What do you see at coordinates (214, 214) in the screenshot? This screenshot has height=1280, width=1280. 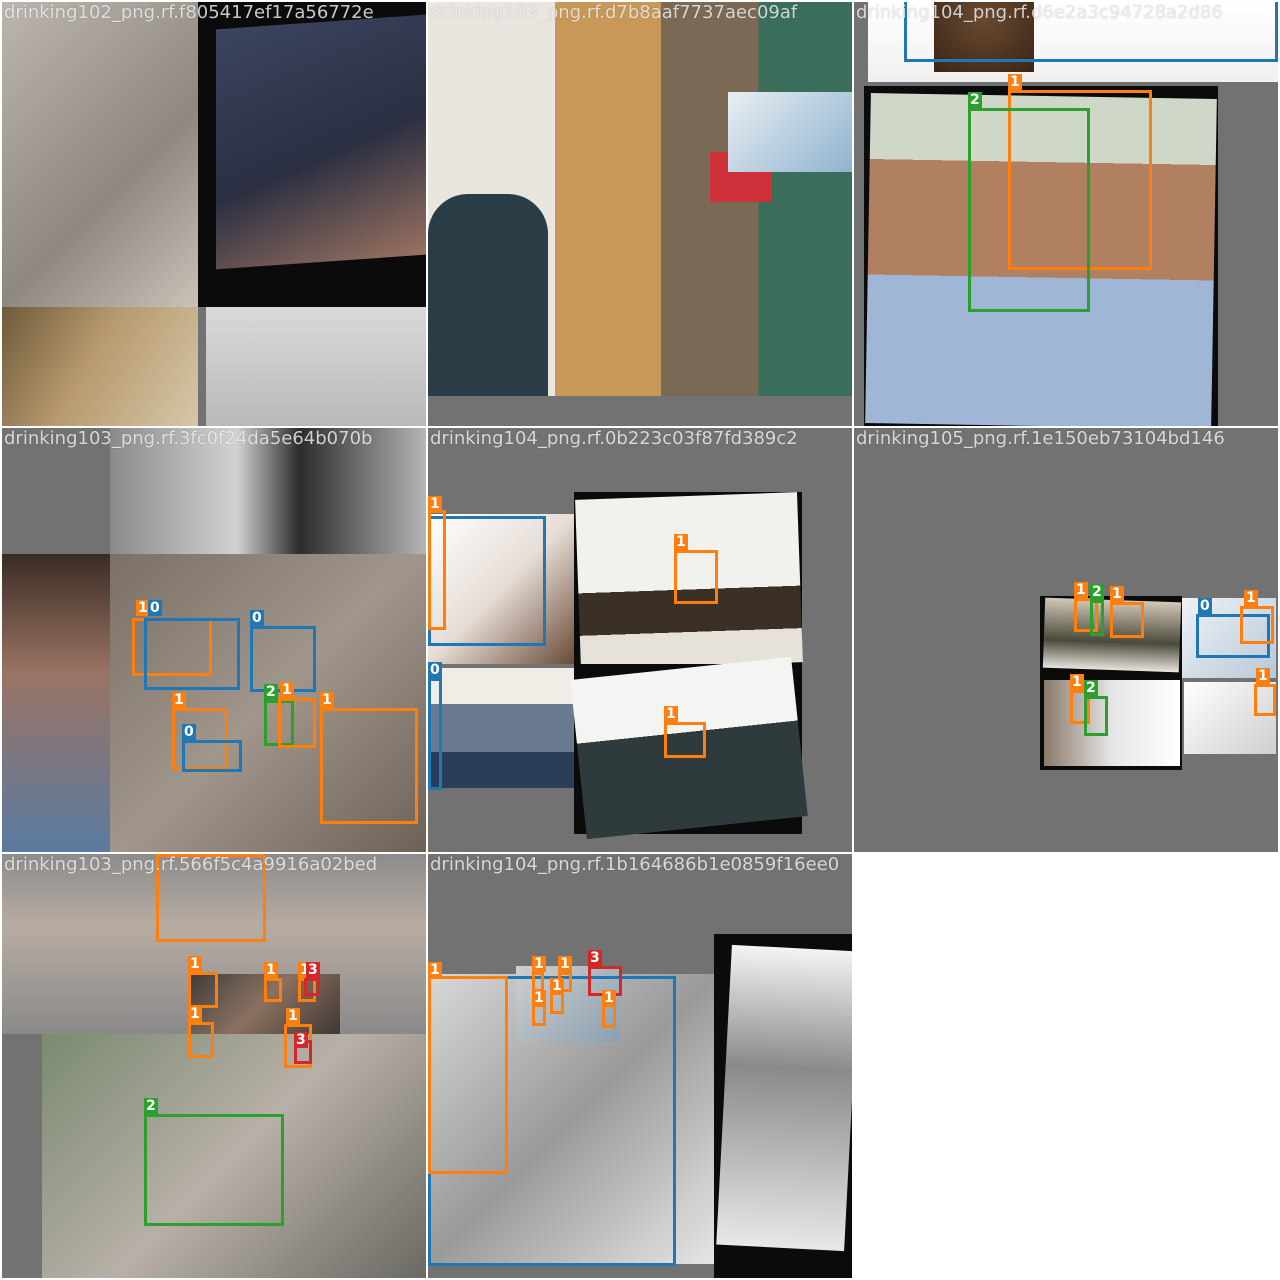 I see `mosaic-tile: drinking102_png.rf.f805417ef17a56772e` at bounding box center [214, 214].